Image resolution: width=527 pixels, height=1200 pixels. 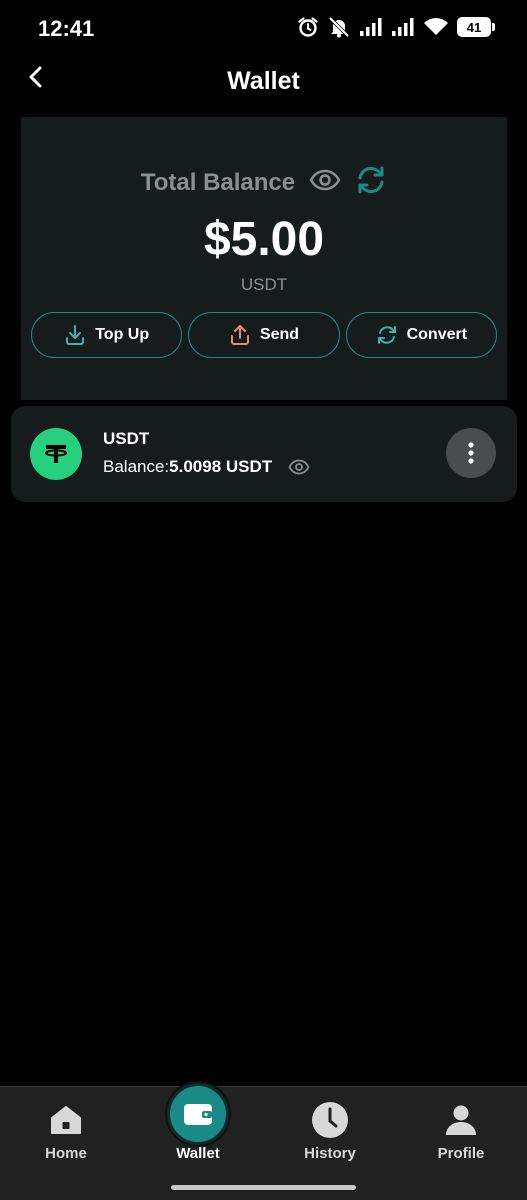 I want to click on app-header: Wallet, so click(x=263, y=84).